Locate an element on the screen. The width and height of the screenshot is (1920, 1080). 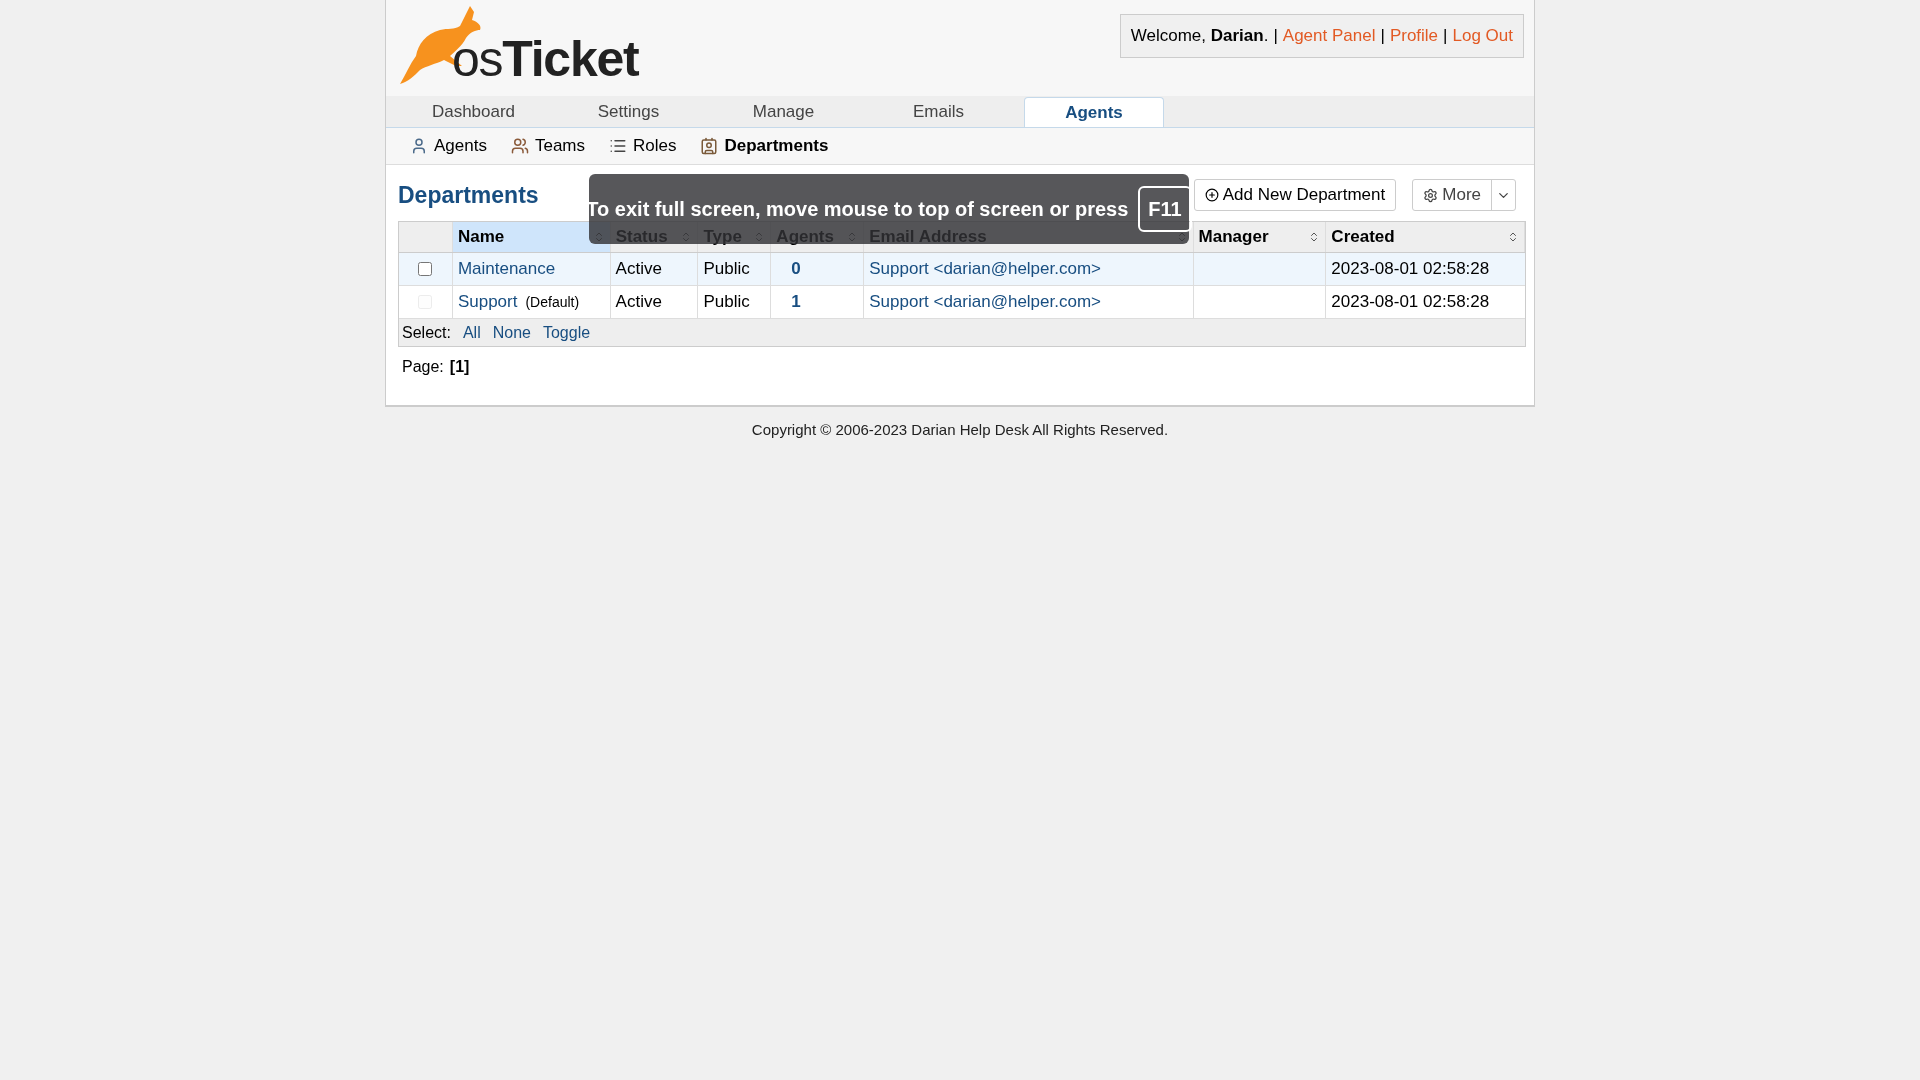
select-link: Toggle is located at coordinates (566, 332).